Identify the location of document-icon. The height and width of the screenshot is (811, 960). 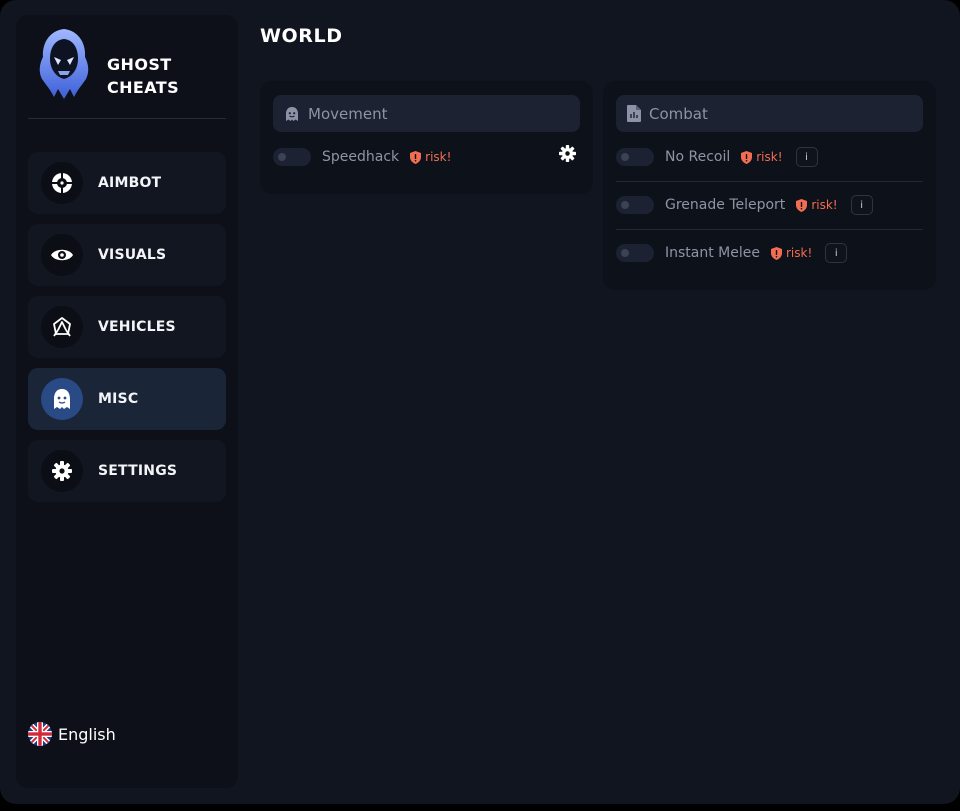
(634, 113).